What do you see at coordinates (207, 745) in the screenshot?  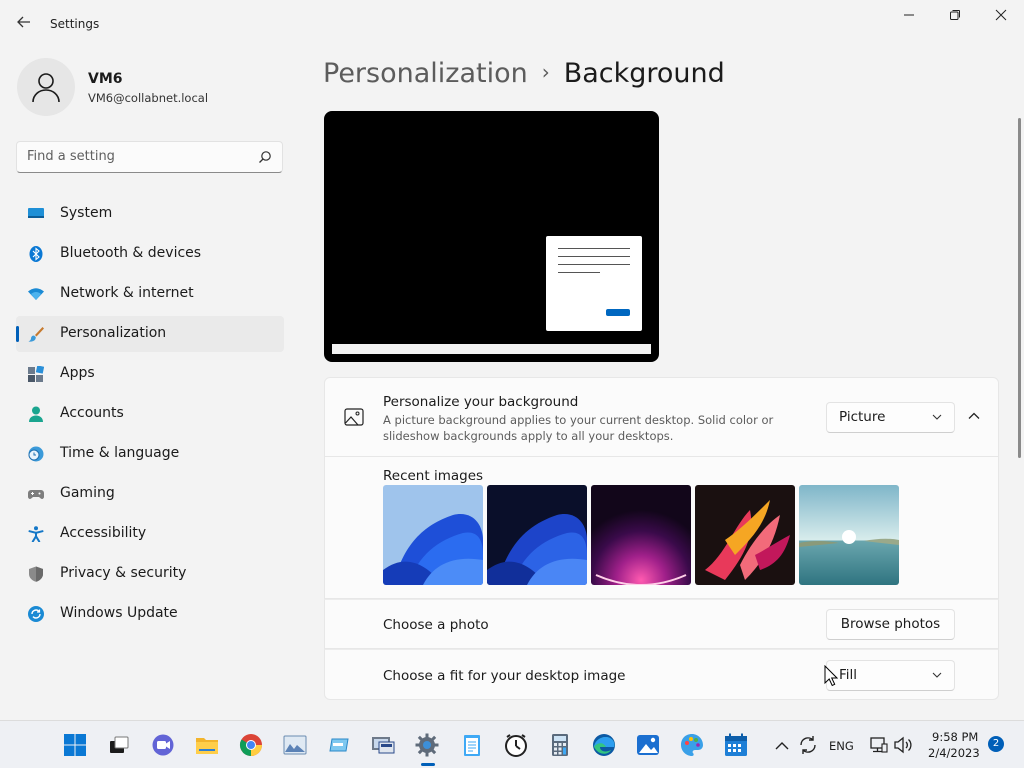 I see `file-explorer-icon` at bounding box center [207, 745].